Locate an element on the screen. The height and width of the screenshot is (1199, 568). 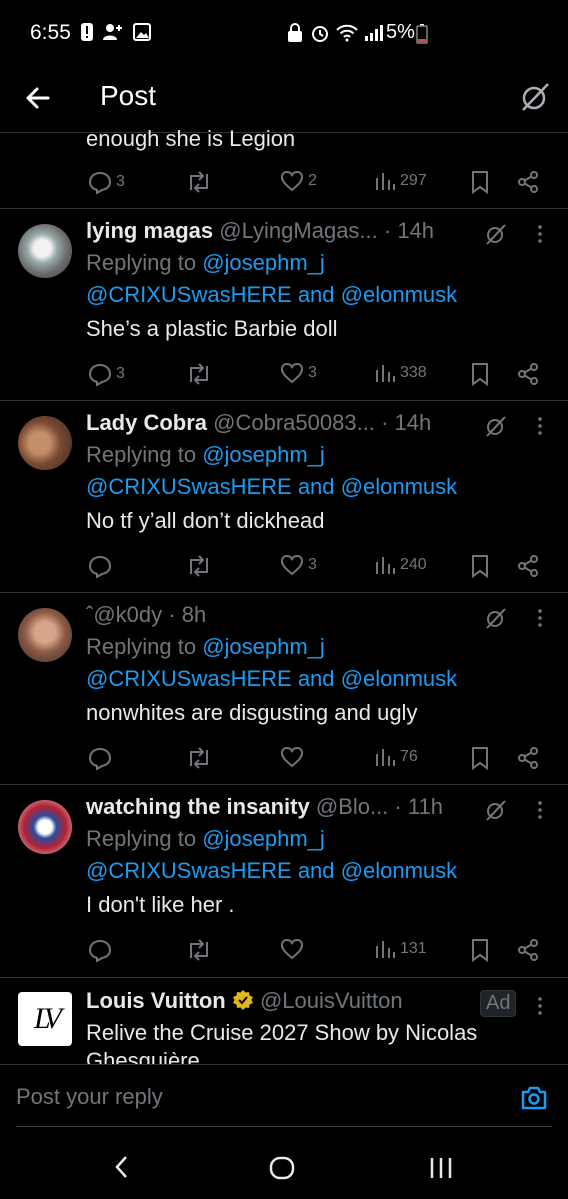
share-icon is located at coordinates (528, 950).